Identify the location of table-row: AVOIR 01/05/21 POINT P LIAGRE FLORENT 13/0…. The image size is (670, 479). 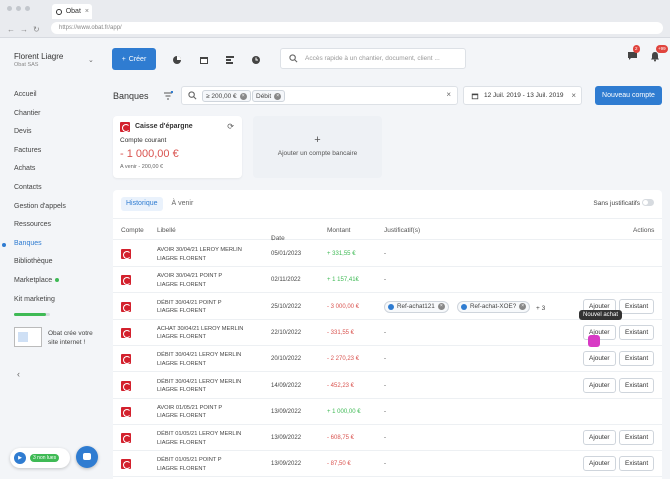
(387, 412).